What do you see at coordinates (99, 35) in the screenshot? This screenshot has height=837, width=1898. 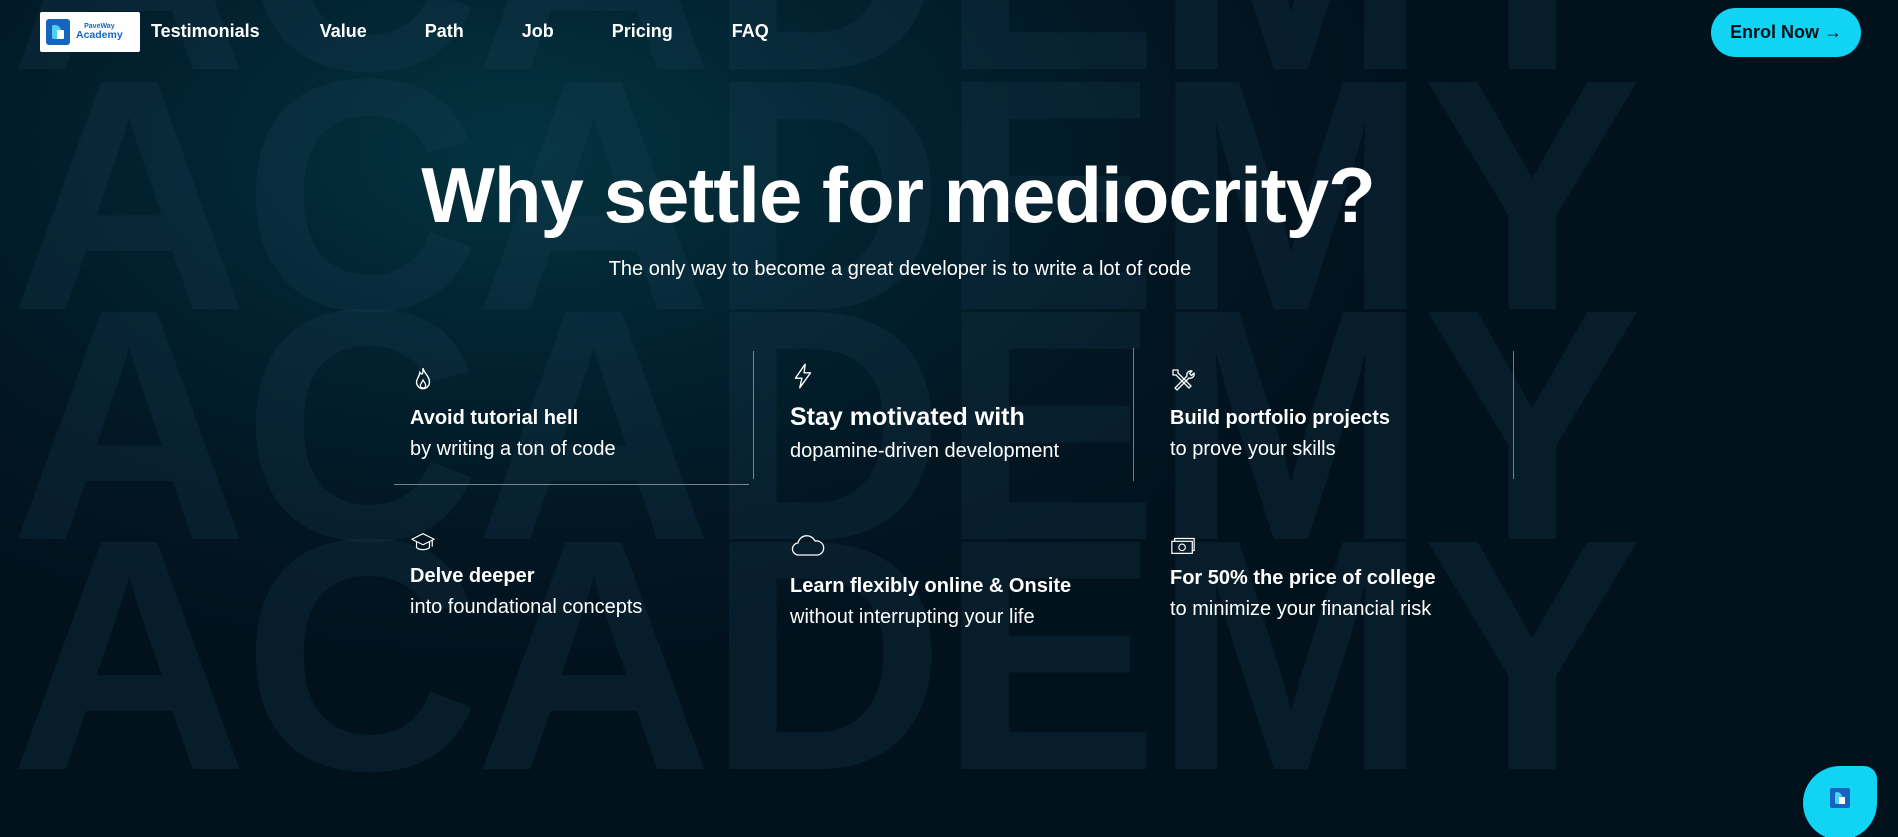 I see `logo-big-text: Academy` at bounding box center [99, 35].